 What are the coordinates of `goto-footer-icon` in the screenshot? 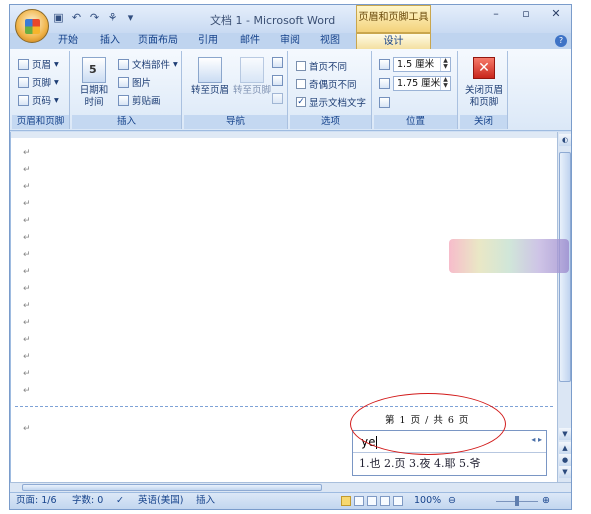 It's located at (252, 70).